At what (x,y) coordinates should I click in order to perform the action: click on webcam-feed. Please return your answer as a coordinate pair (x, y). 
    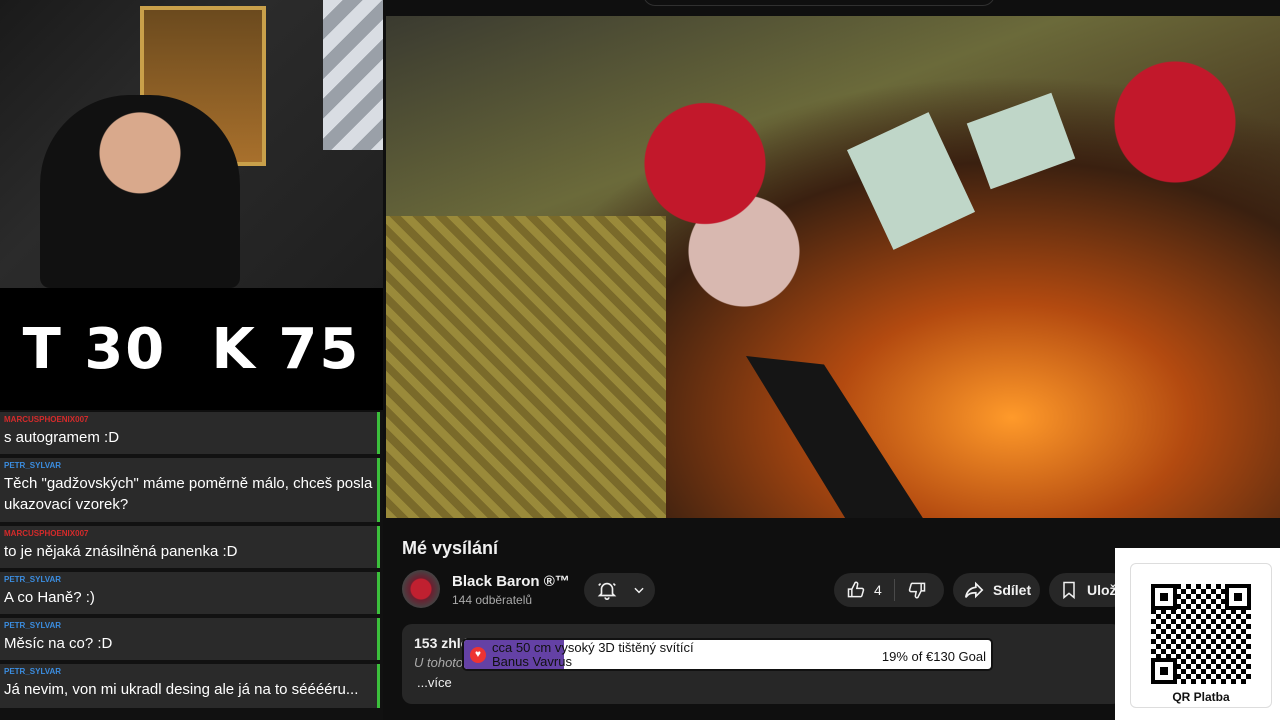
    Looking at the image, I should click on (191, 144).